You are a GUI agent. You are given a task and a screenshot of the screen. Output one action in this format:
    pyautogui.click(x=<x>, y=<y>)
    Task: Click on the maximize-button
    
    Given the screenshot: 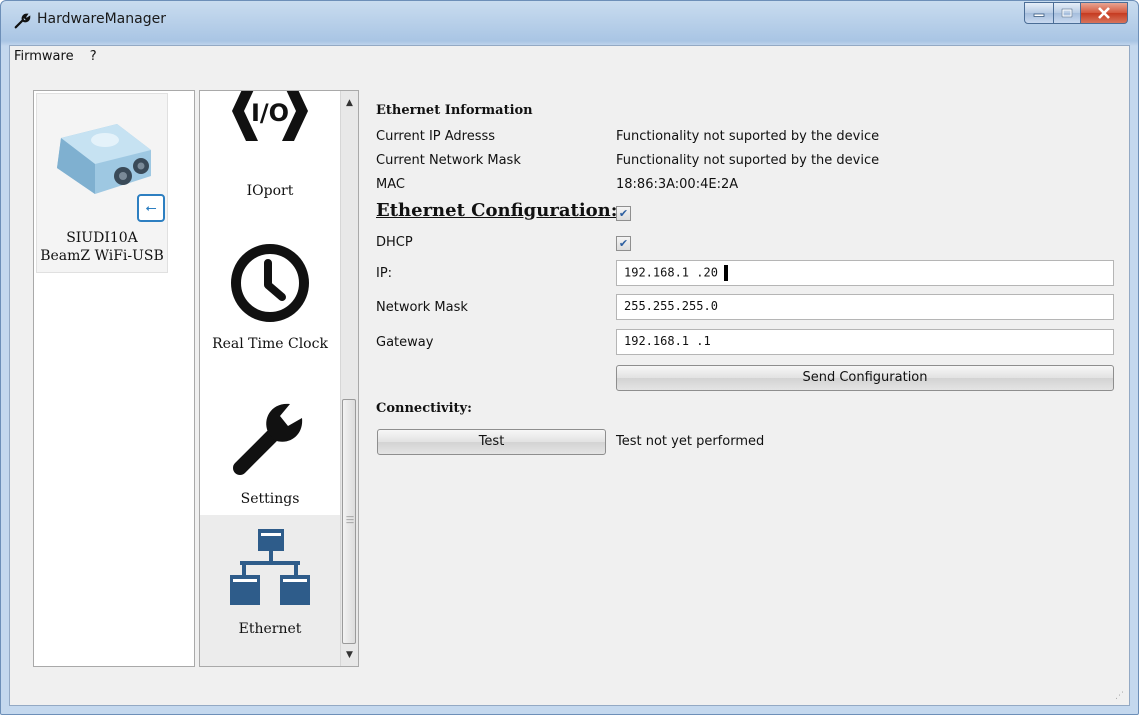 What is the action you would take?
    pyautogui.click(x=1067, y=13)
    